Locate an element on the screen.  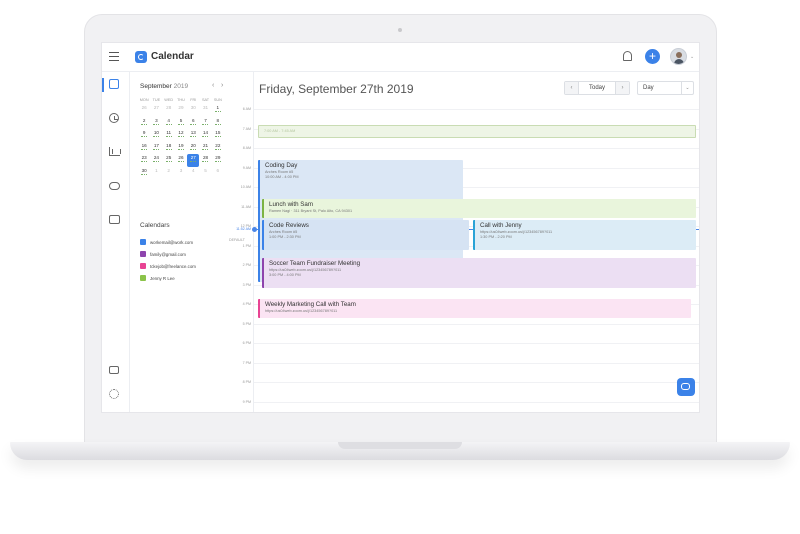
mini-day: 31 is located at coordinates (205, 110).